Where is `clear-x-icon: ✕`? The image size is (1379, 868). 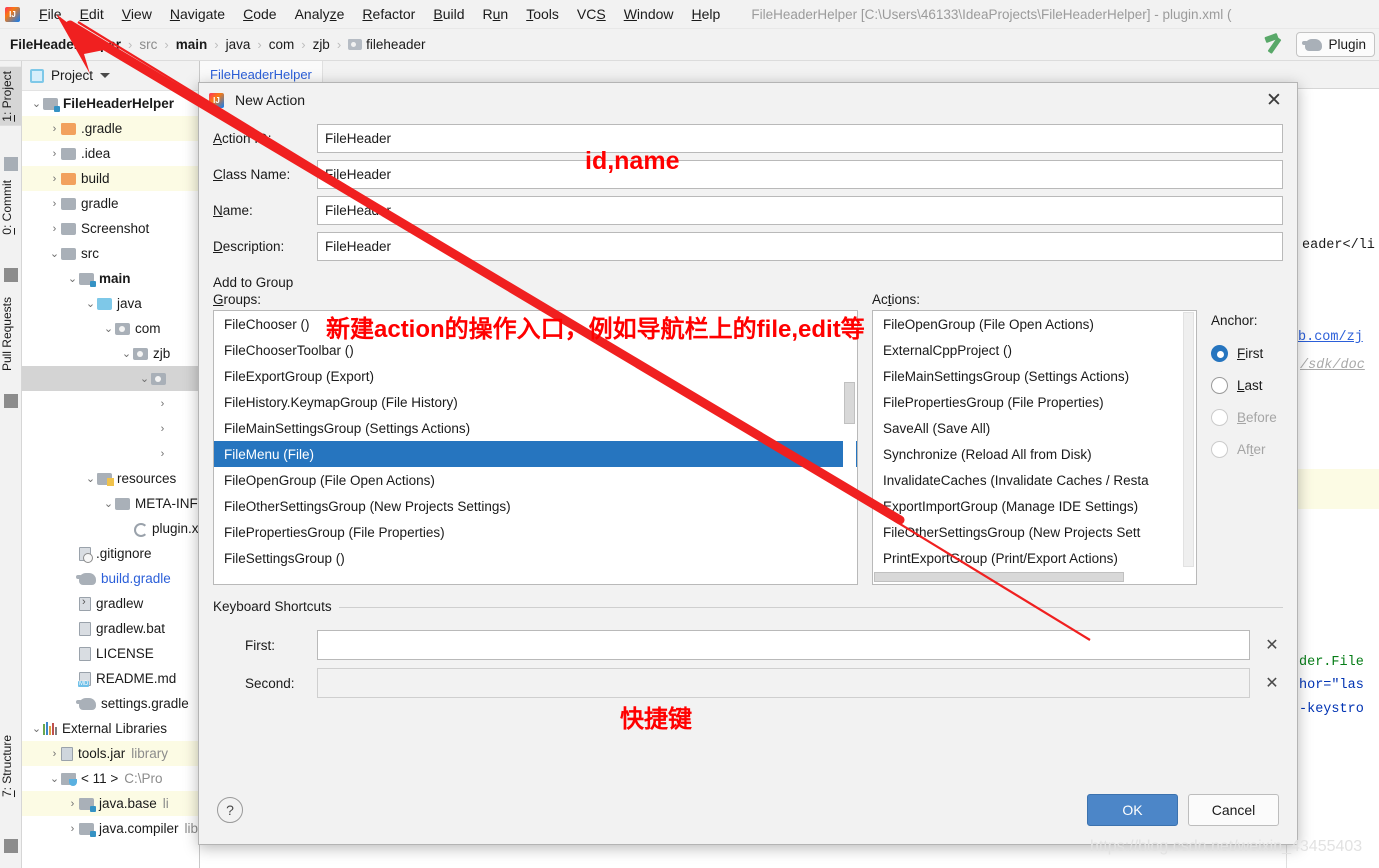
clear-x-icon: ✕ is located at coordinates (1272, 645).